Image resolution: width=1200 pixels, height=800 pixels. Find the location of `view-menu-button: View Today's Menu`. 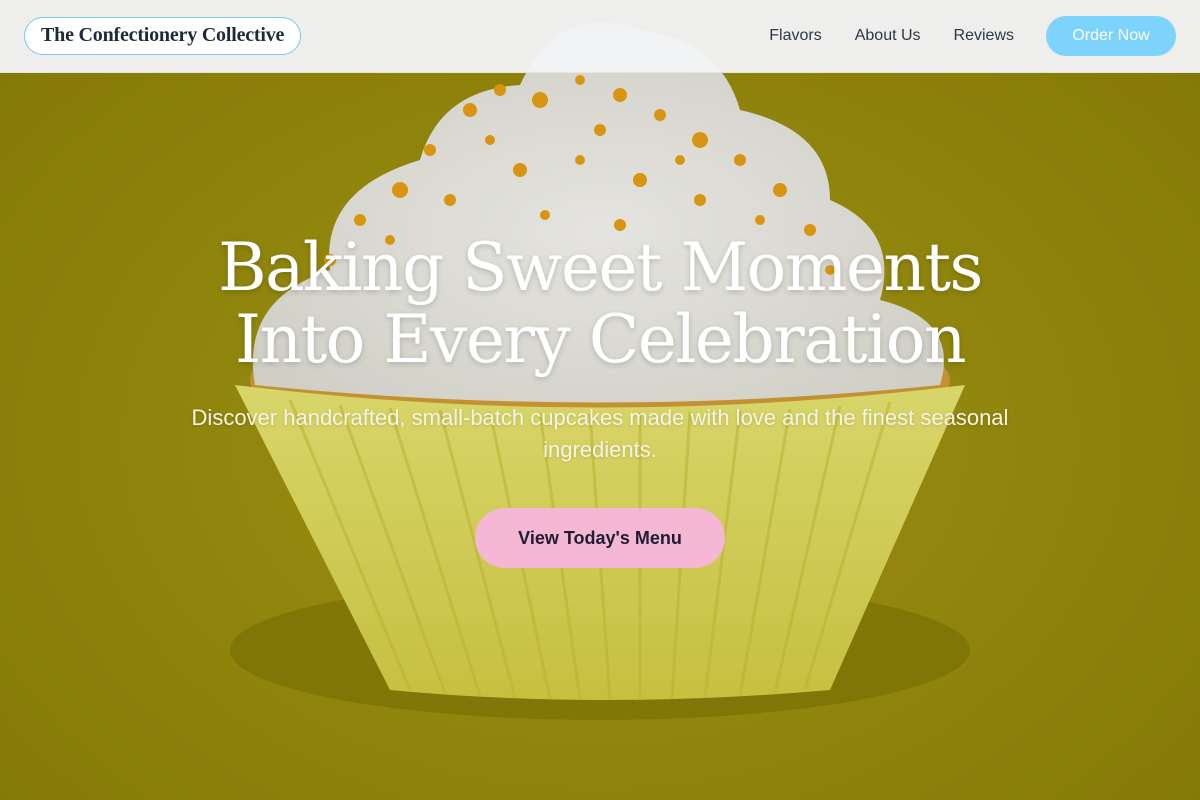

view-menu-button: View Today's Menu is located at coordinates (600, 538).